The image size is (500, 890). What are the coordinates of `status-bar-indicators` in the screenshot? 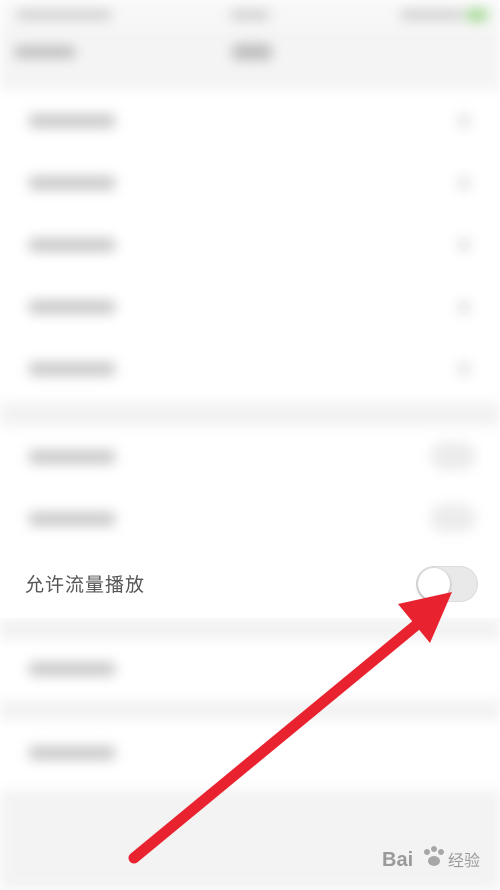 It's located at (432, 15).